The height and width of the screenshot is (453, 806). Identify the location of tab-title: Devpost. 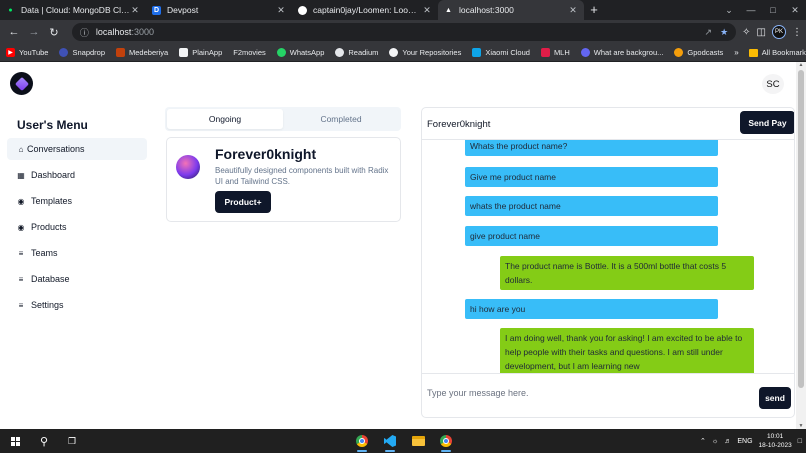
(183, 10).